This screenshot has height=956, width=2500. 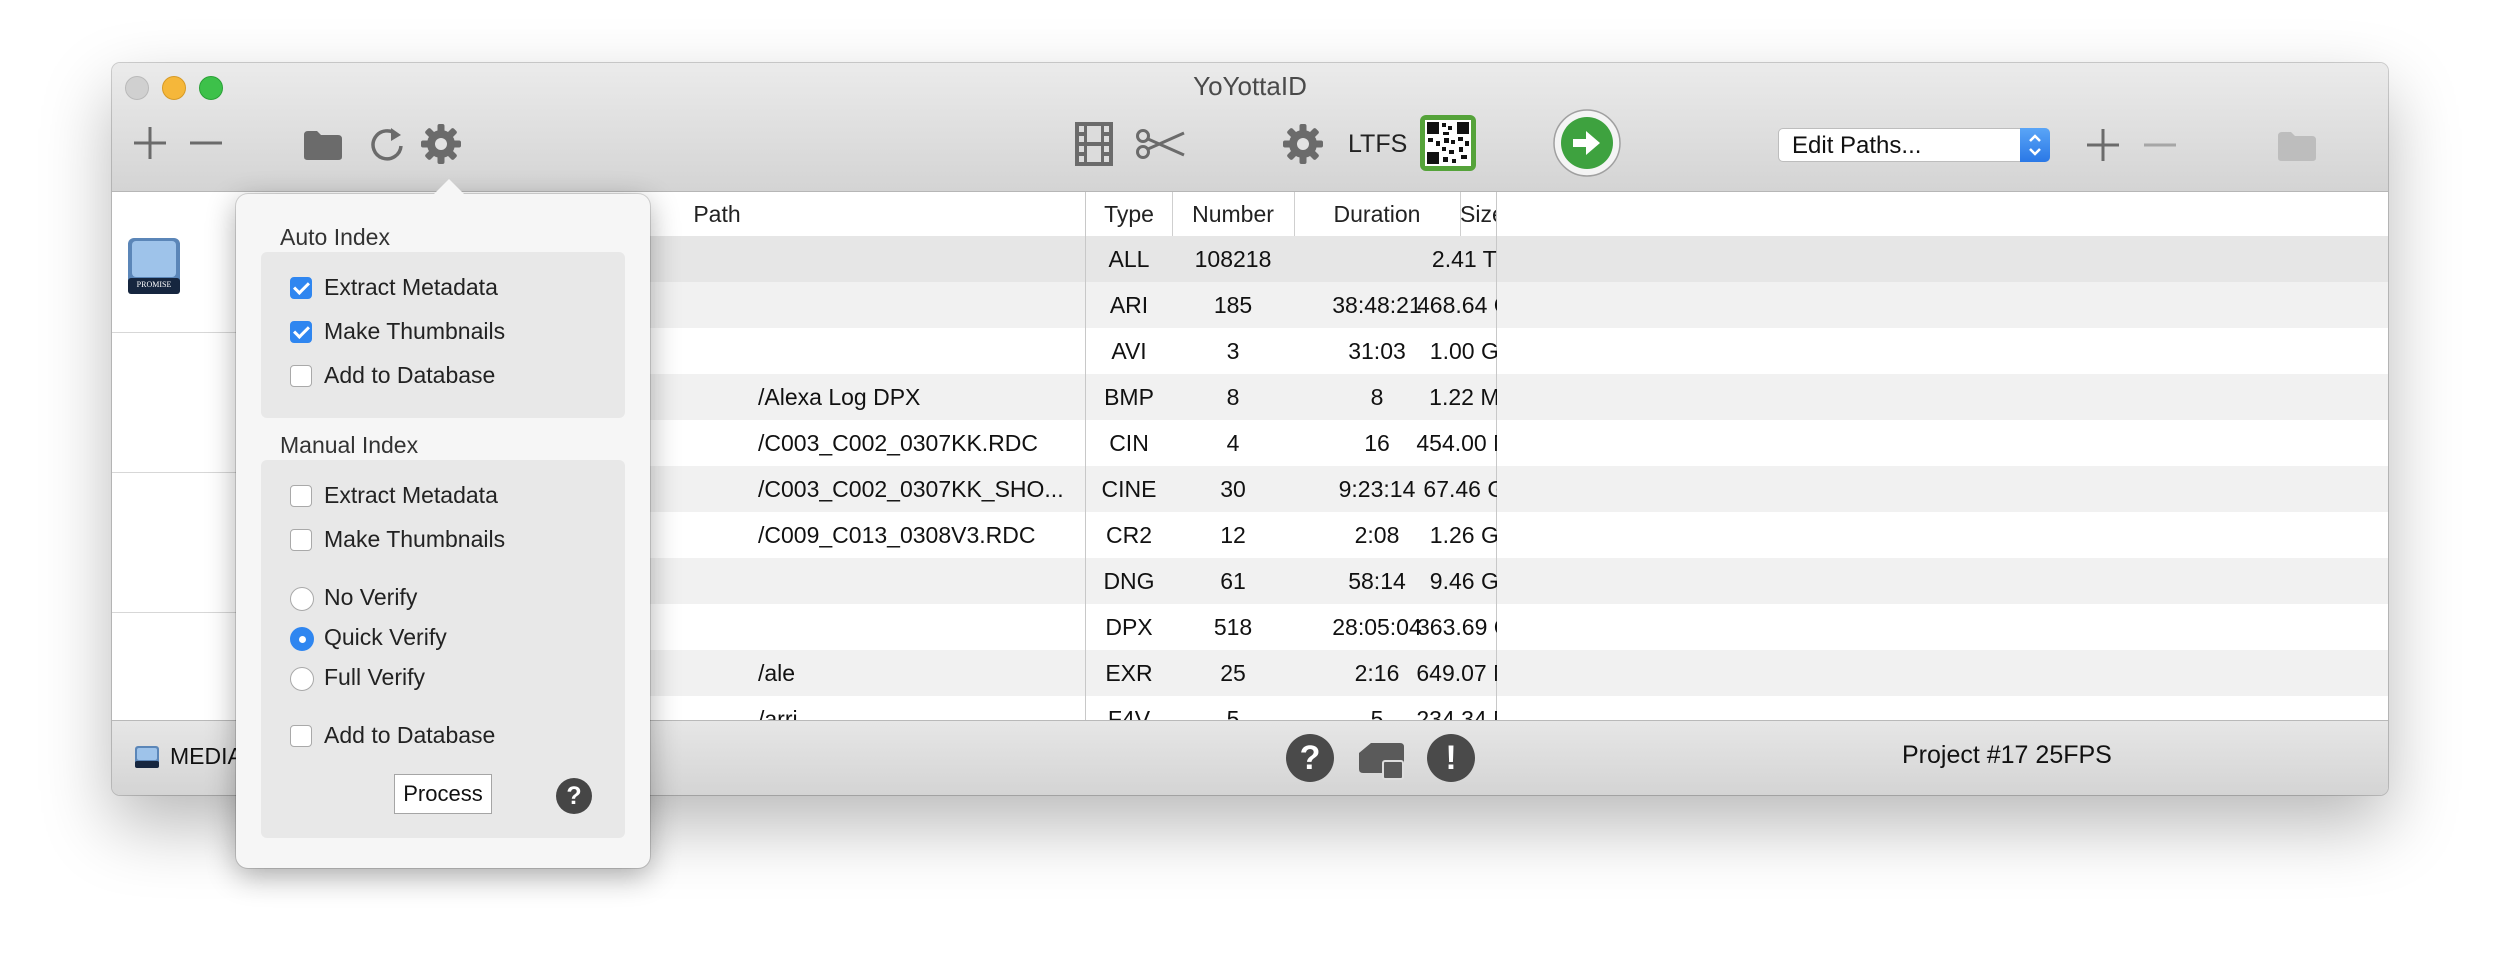 What do you see at coordinates (1587, 143) in the screenshot?
I see `go-arrow-icon` at bounding box center [1587, 143].